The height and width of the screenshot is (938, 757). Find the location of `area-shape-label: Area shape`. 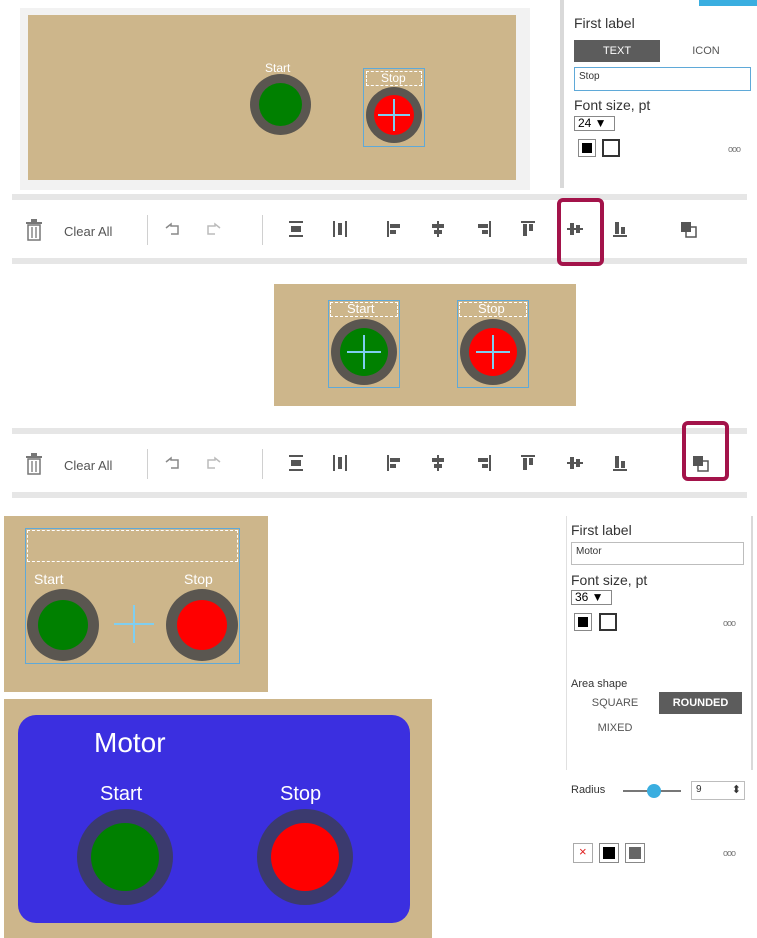

area-shape-label: Area shape is located at coordinates (599, 684).